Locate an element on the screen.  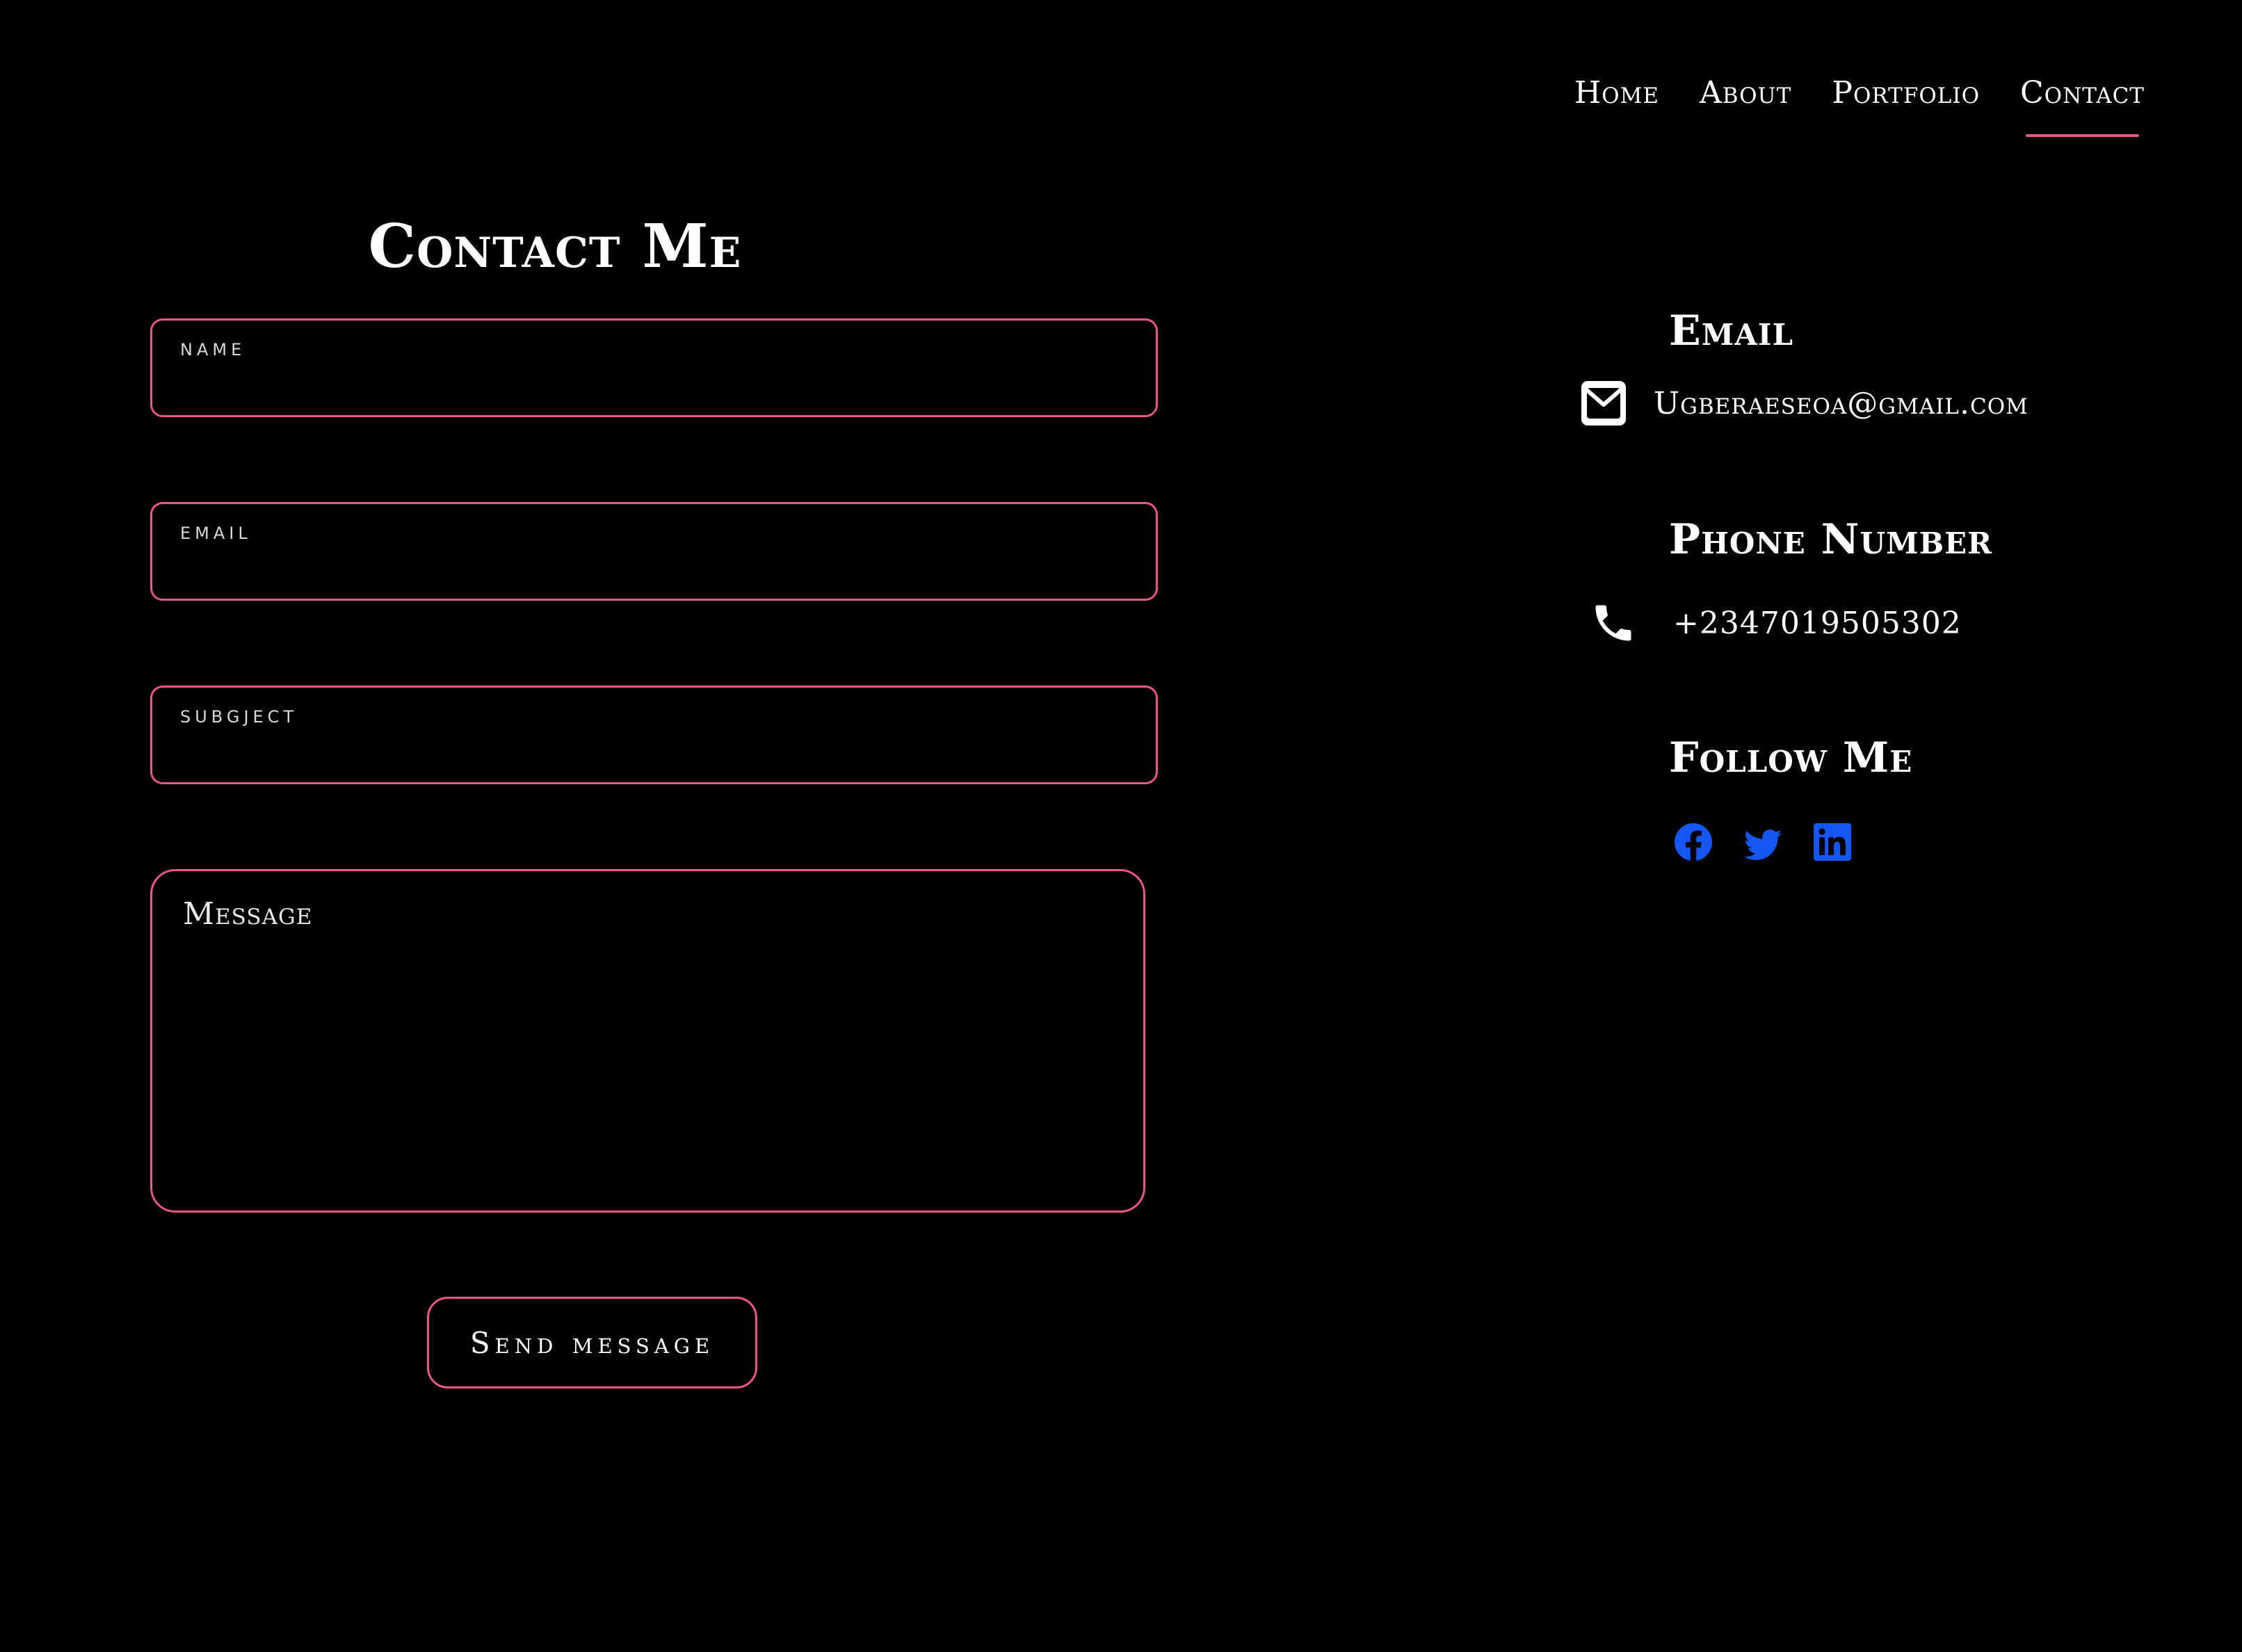
follow-heading: Follow Me is located at coordinates (1791, 758).